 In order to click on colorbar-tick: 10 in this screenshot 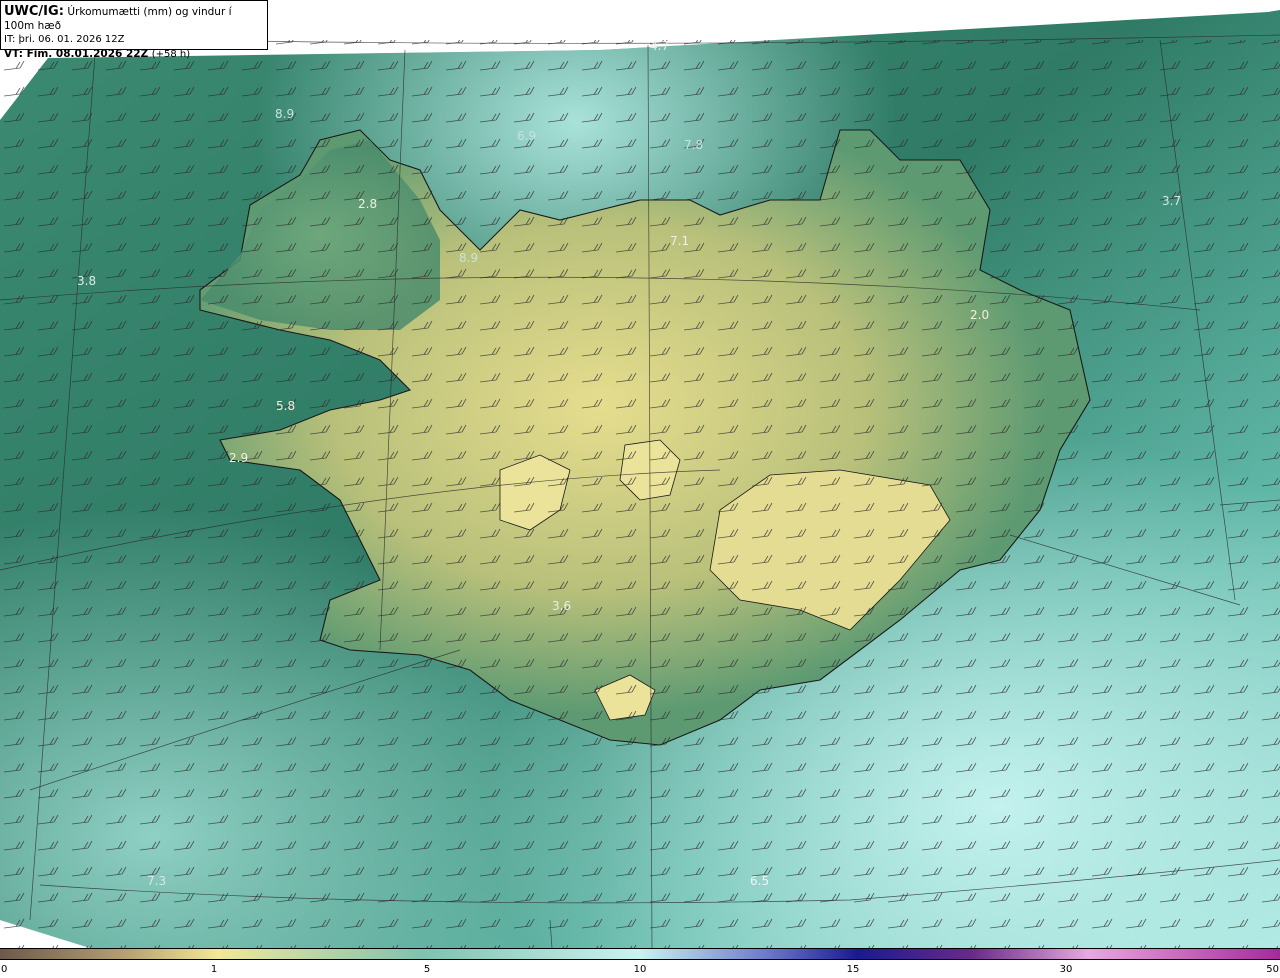, I will do `click(640, 969)`.